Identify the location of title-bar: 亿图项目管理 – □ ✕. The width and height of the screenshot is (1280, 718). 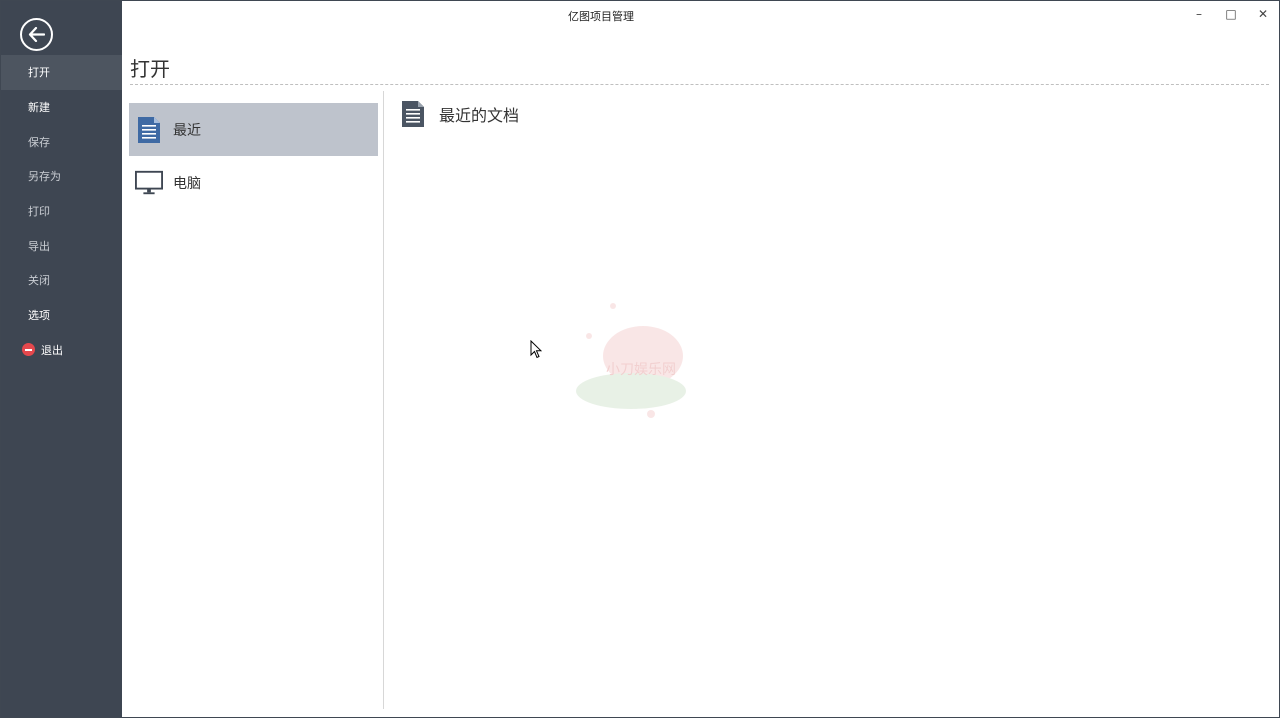
(700, 16).